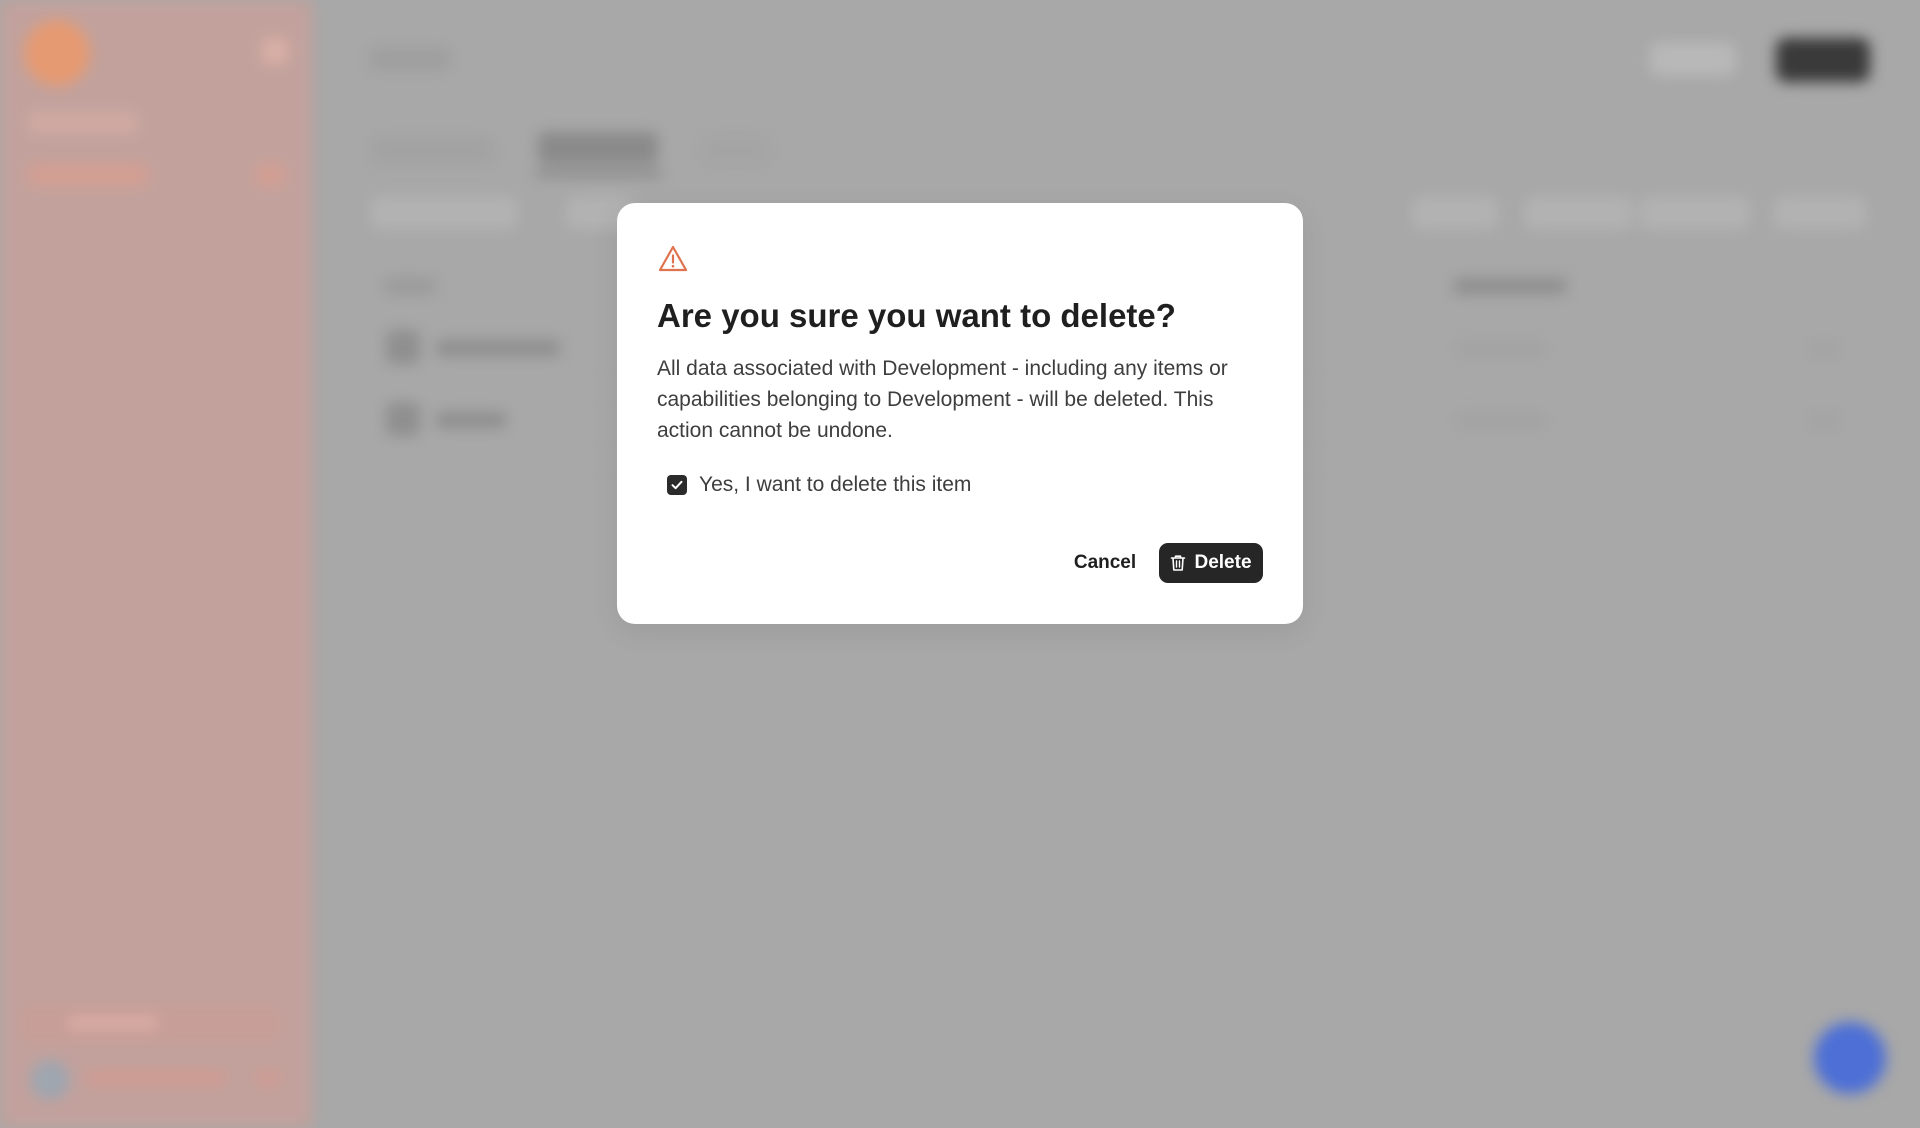 The width and height of the screenshot is (1920, 1128). I want to click on delete-button-label: Delete, so click(1223, 562).